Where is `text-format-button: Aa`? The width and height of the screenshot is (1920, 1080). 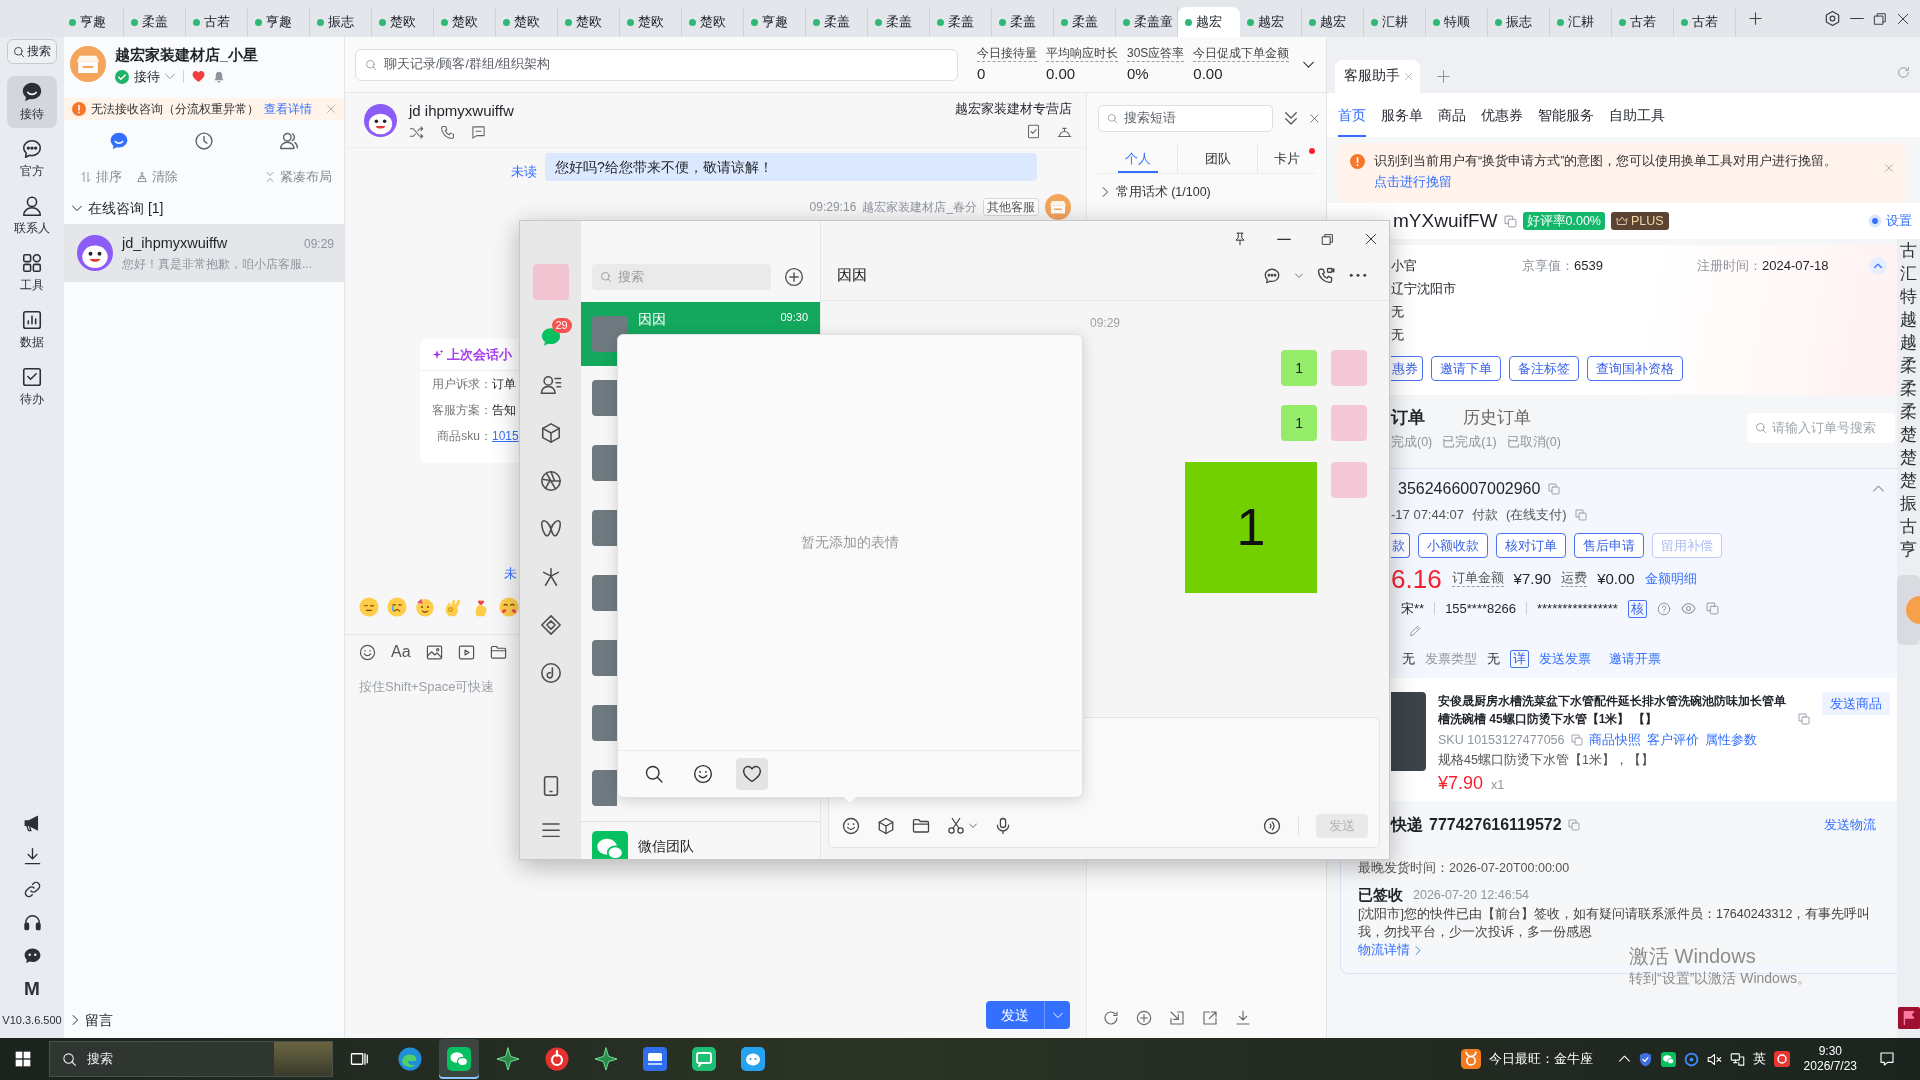
text-format-button: Aa is located at coordinates (401, 652).